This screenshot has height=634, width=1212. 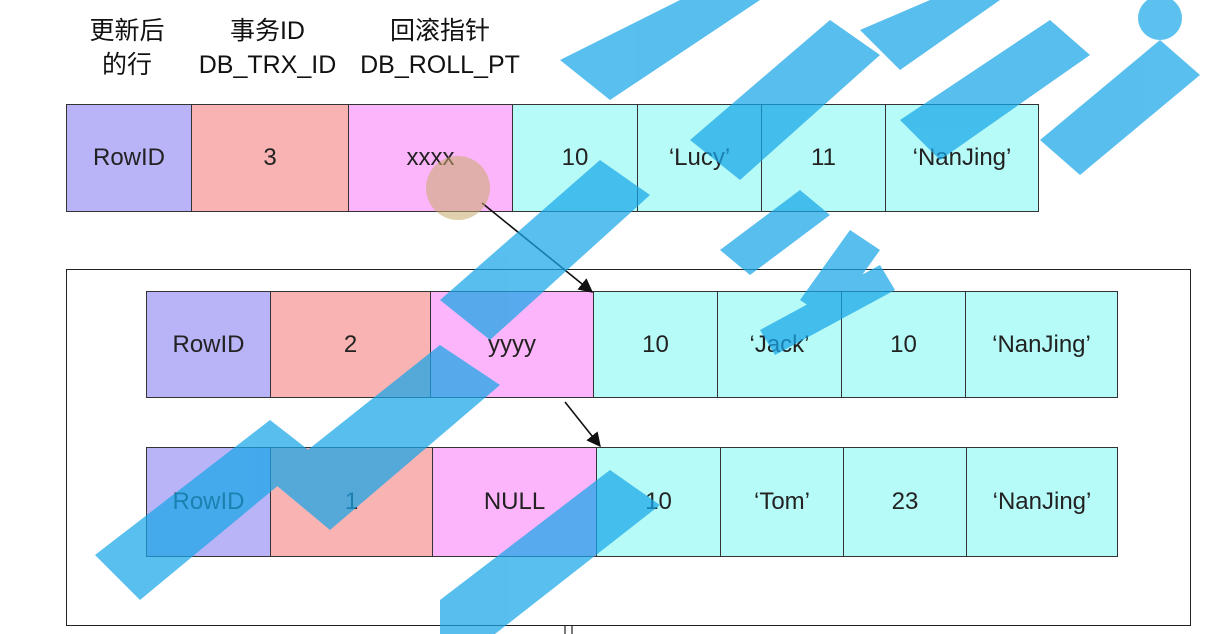 I want to click on cell-trx-id: 2, so click(x=351, y=344).